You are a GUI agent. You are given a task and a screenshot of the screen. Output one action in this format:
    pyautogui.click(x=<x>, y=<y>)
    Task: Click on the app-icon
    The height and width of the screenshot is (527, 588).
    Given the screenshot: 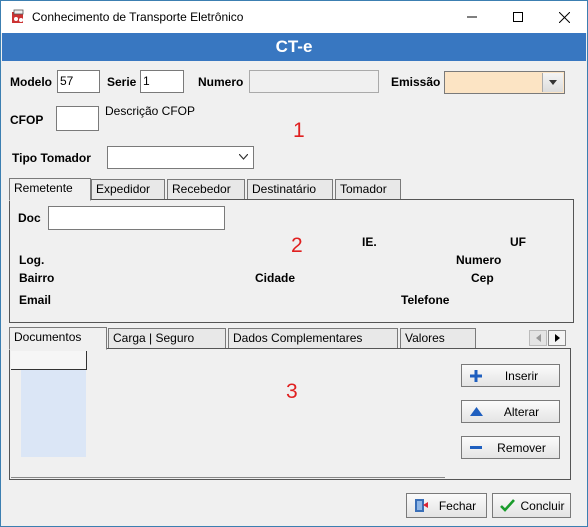 What is the action you would take?
    pyautogui.click(x=18, y=16)
    